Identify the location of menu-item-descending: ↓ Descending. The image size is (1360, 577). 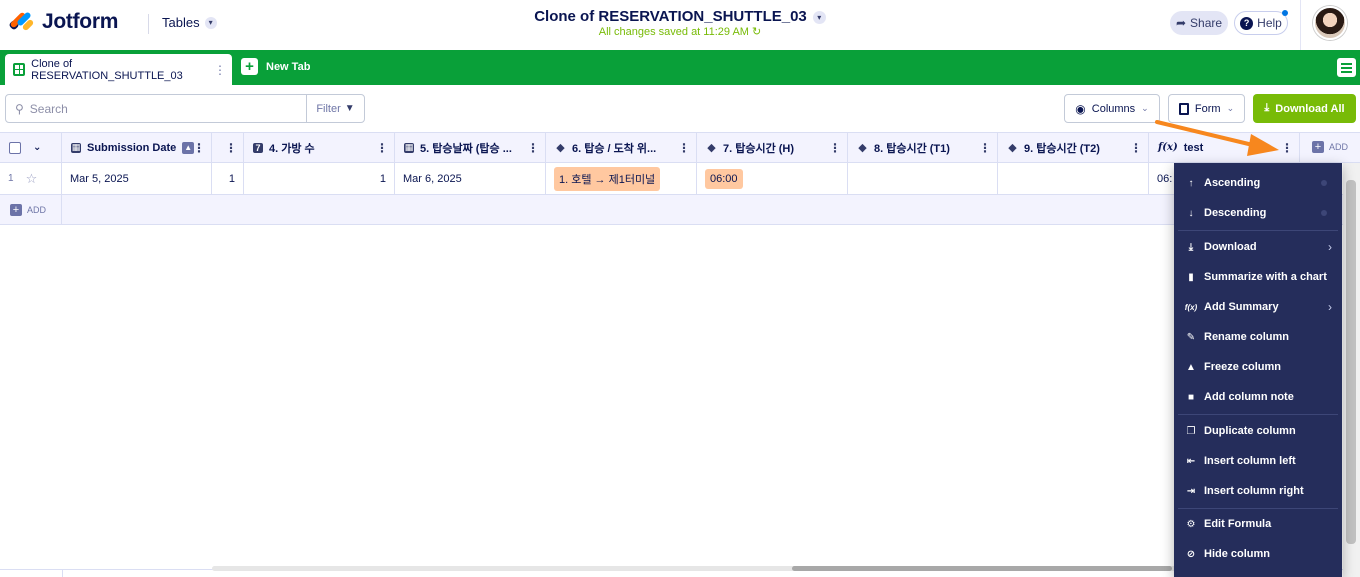
(1258, 213).